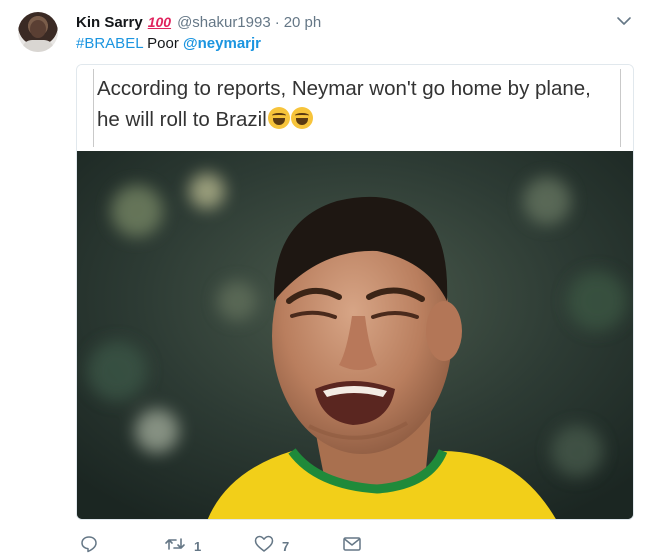  I want to click on like-count: 7, so click(286, 546).